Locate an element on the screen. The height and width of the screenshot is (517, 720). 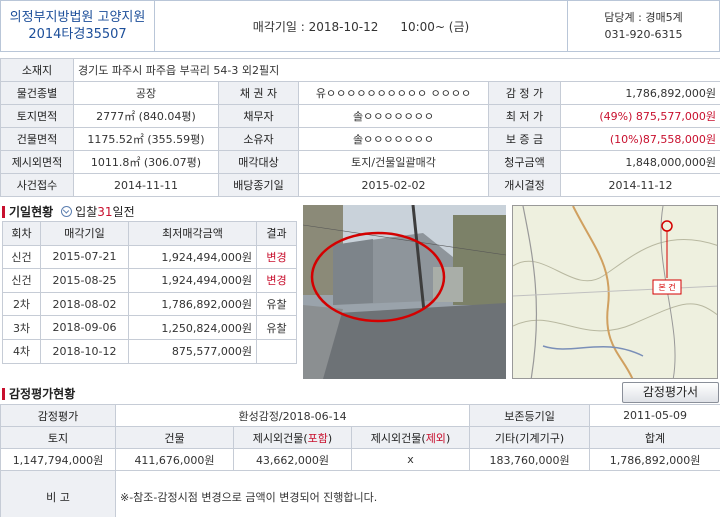
table-header-row: 토지 건물 제시외건물(포함) 제시외건물(제외) 기타(기계기구) 합계 is located at coordinates (360, 437).